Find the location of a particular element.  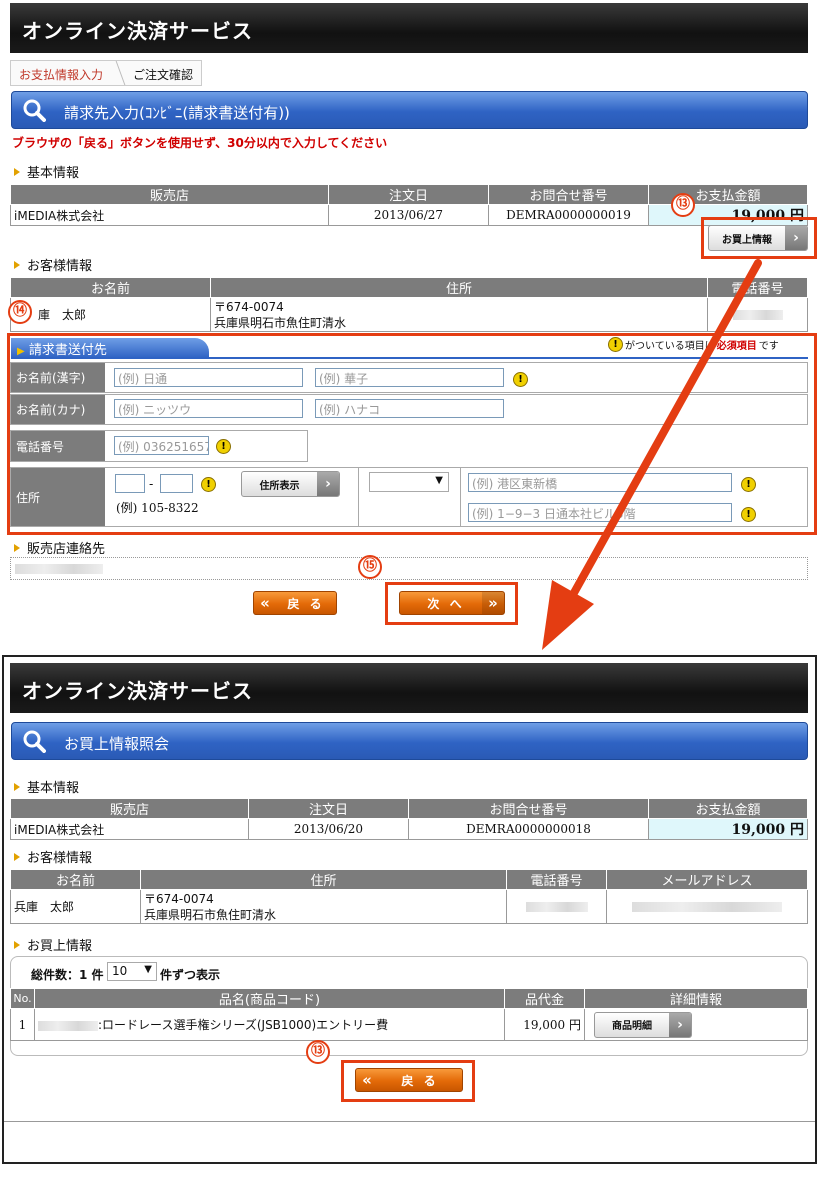

customer-email-cell is located at coordinates (707, 906).